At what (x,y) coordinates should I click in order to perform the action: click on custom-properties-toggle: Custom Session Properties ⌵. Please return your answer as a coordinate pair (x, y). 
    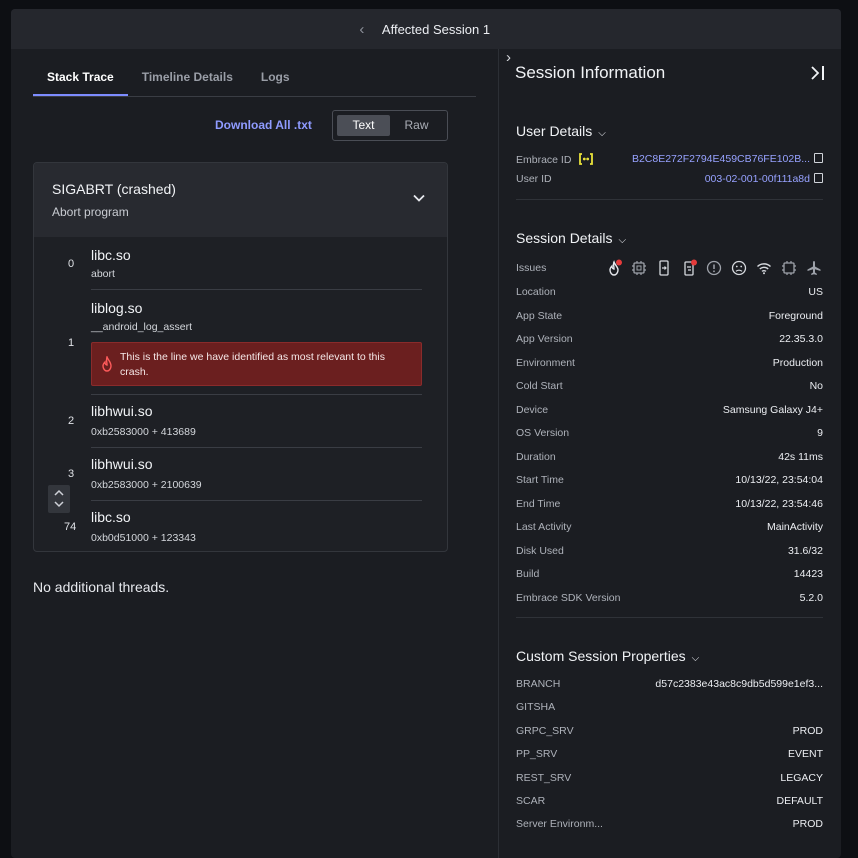
    Looking at the image, I should click on (607, 656).